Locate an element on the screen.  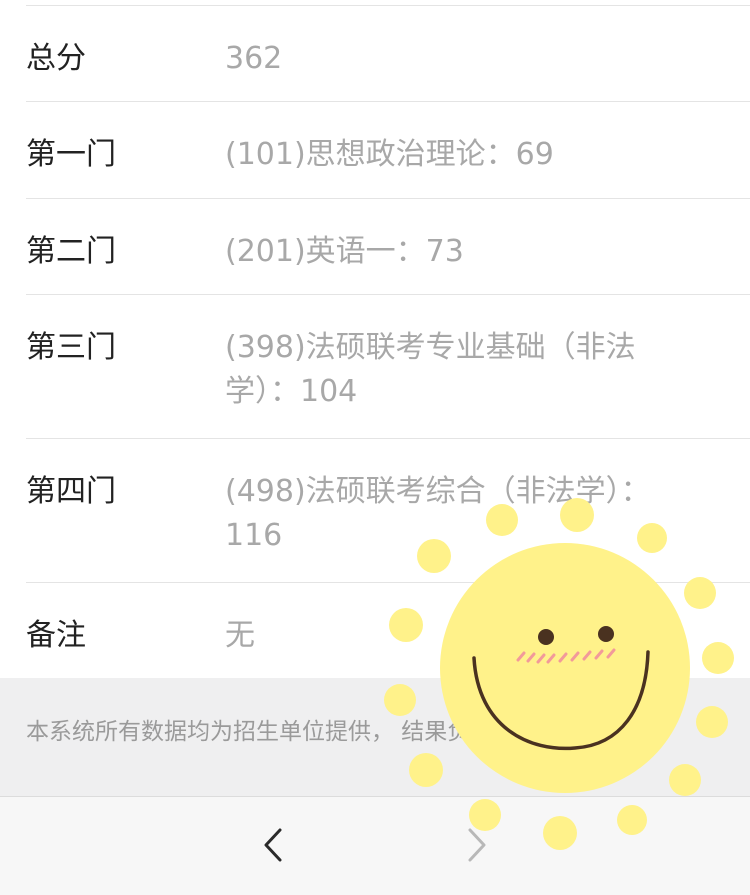
row-total-score: 总分 362 is located at coordinates (375, 54).